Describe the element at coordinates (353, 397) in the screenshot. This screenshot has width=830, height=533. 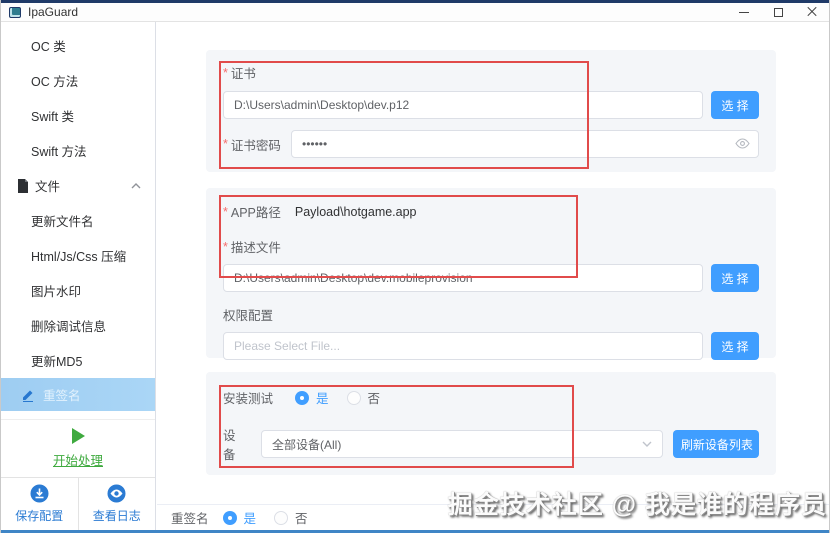
I see `install-test-radio-no` at that location.